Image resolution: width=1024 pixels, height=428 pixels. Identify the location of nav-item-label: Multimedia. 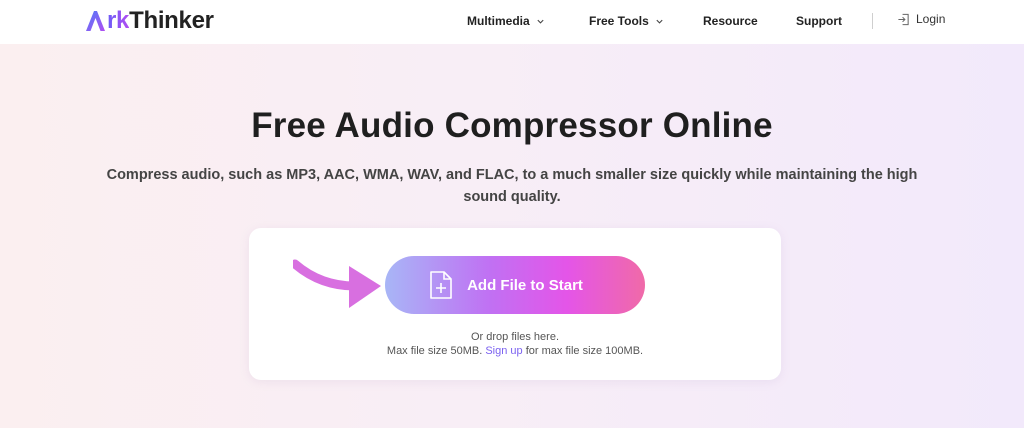
(498, 21).